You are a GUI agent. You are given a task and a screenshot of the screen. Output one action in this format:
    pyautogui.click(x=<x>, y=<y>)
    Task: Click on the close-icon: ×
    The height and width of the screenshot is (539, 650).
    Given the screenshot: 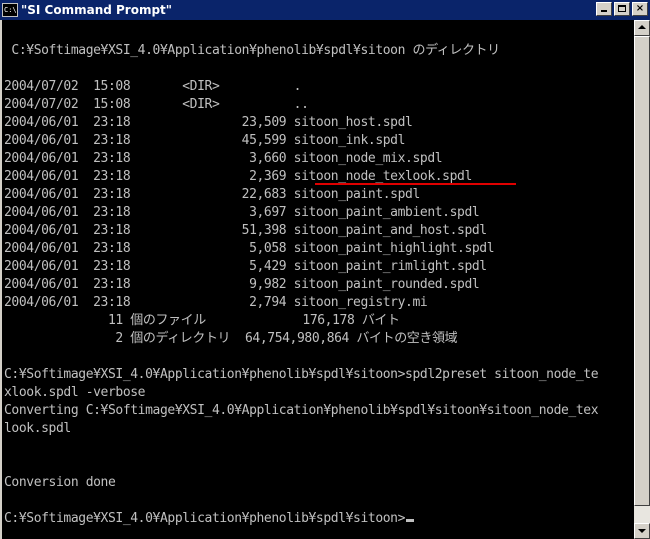 What is the action you would take?
    pyautogui.click(x=640, y=8)
    